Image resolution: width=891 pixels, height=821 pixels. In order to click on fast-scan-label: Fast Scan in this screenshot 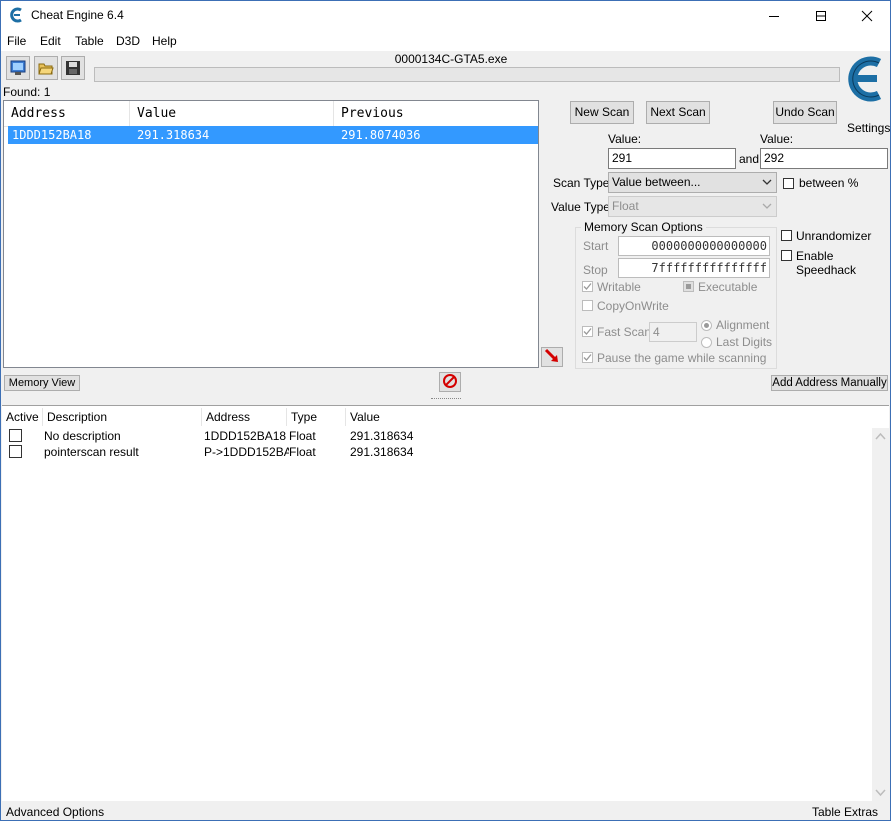, I will do `click(624, 332)`.